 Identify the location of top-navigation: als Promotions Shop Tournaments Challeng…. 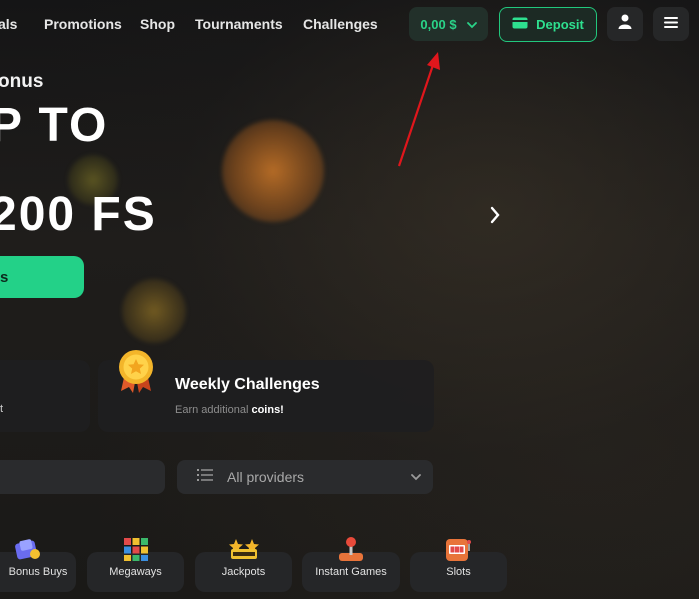
(349, 25).